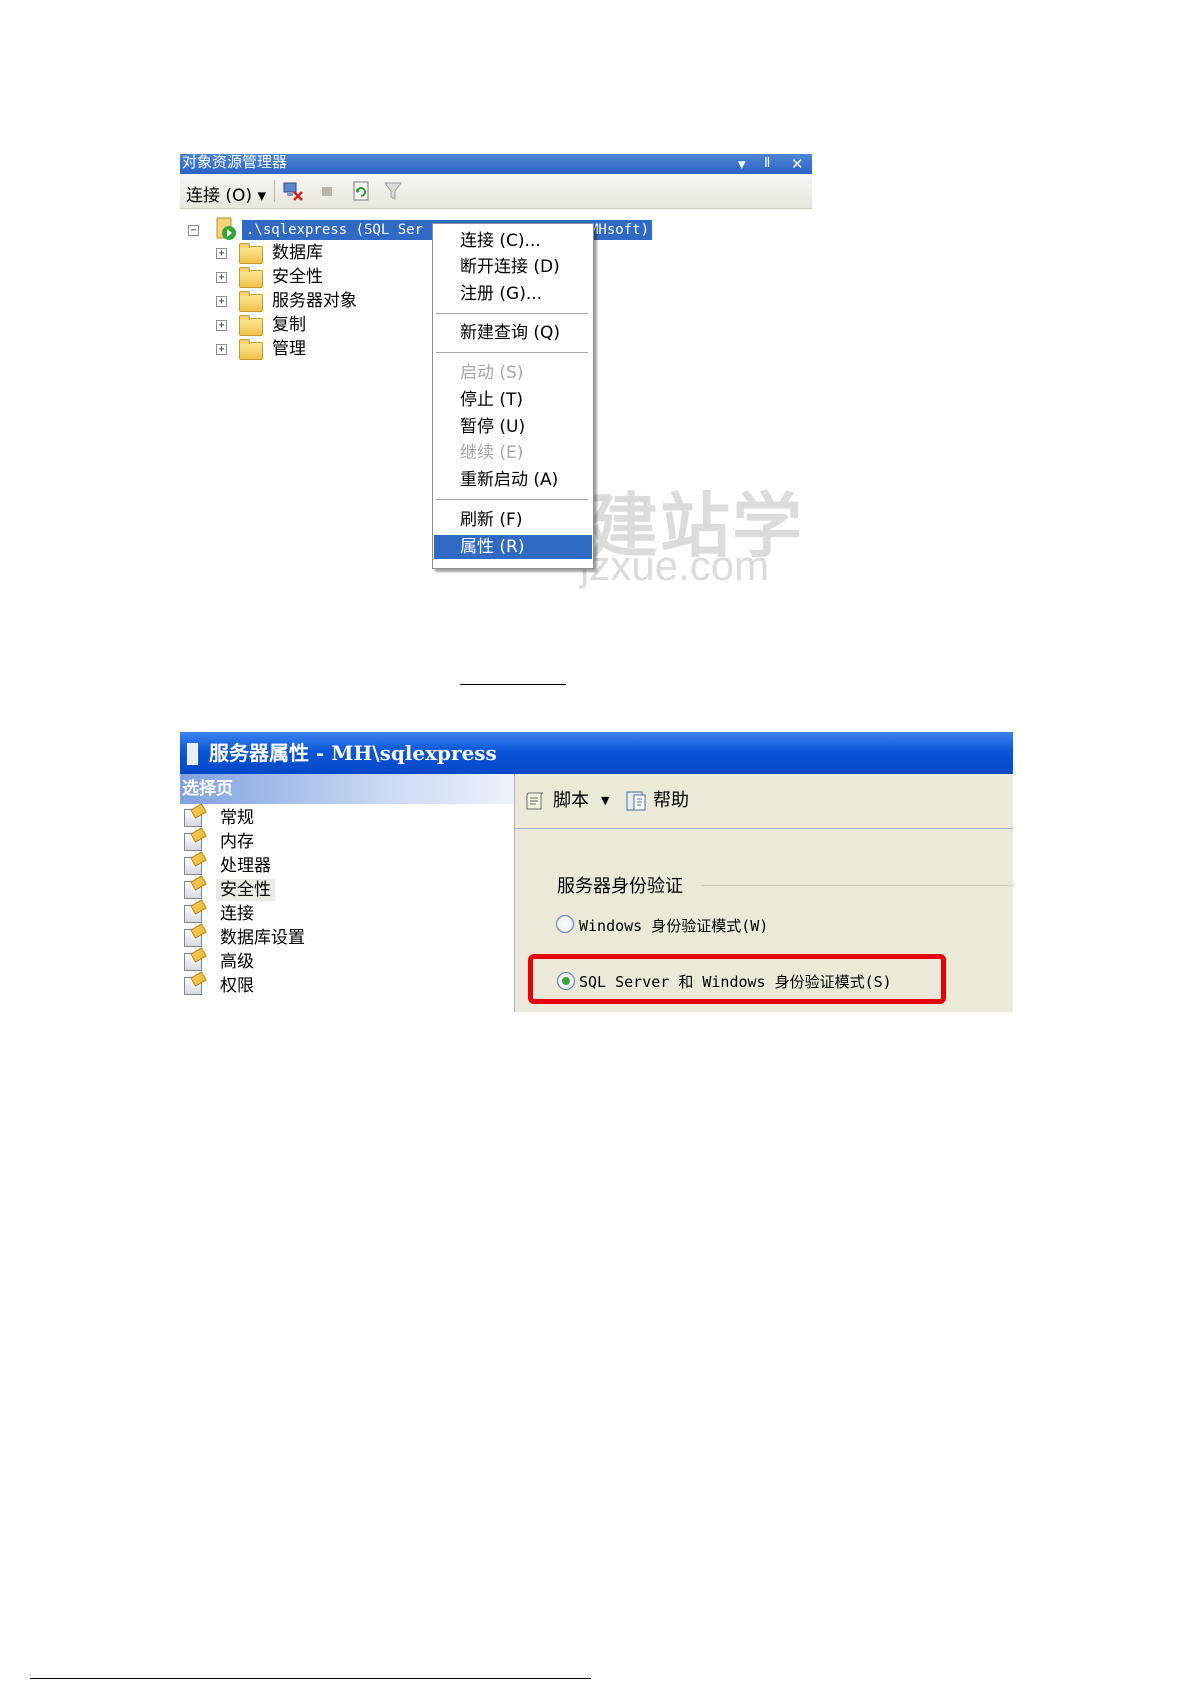  I want to click on dialog-title: 服务器属性 - MH\sqlexpress, so click(353, 753).